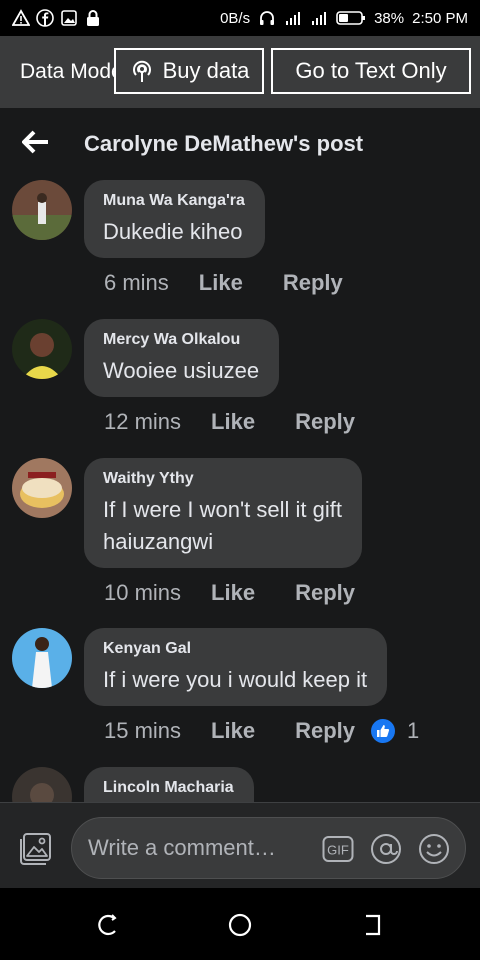 The width and height of the screenshot is (480, 960). What do you see at coordinates (69, 18) in the screenshot?
I see `gallery-icon` at bounding box center [69, 18].